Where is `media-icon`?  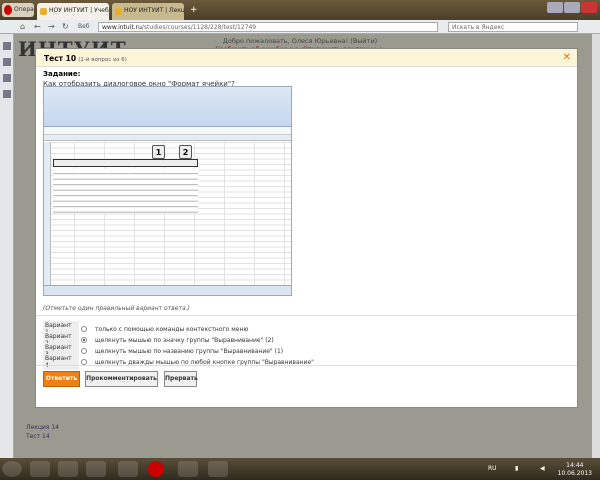 media-icon is located at coordinates (96, 469).